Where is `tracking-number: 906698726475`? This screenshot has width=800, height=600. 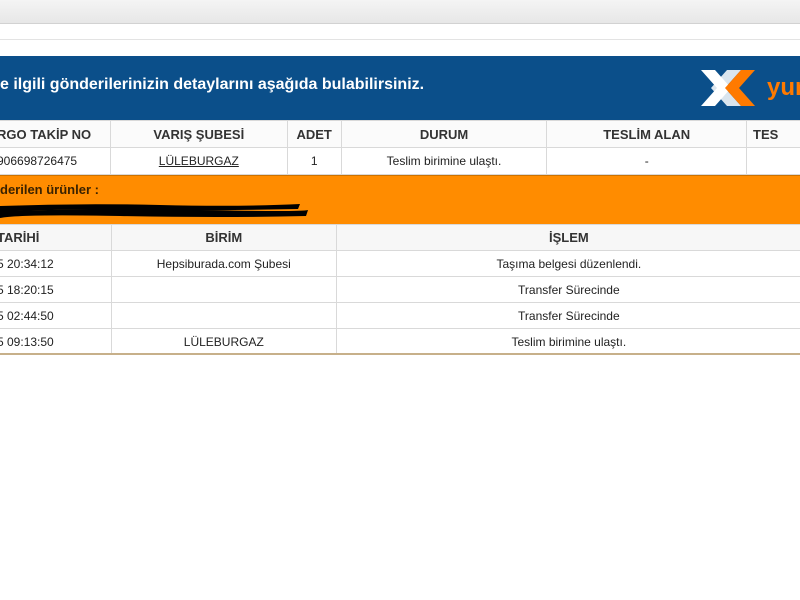
tracking-number: 906698726475 is located at coordinates (55, 161).